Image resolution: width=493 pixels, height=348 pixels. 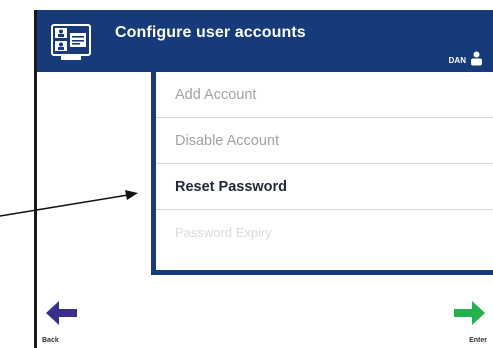 I want to click on left-pane, so click(x=94, y=178).